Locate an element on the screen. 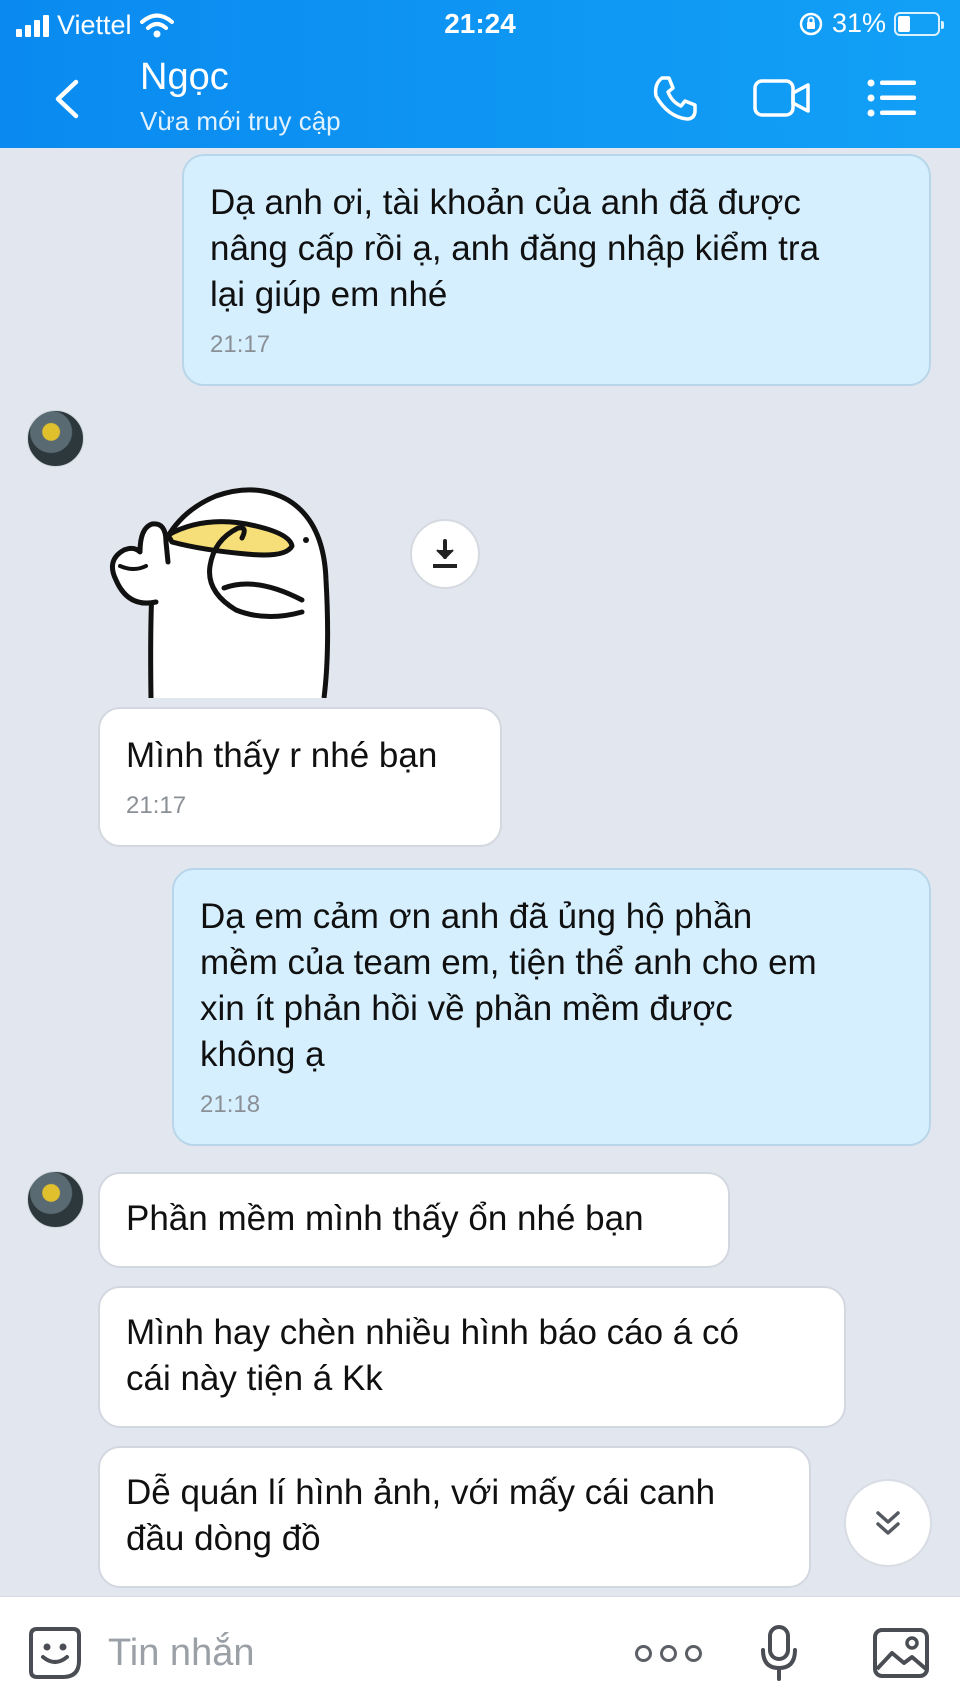 This screenshot has height=1707, width=960. call-button is located at coordinates (675, 98).